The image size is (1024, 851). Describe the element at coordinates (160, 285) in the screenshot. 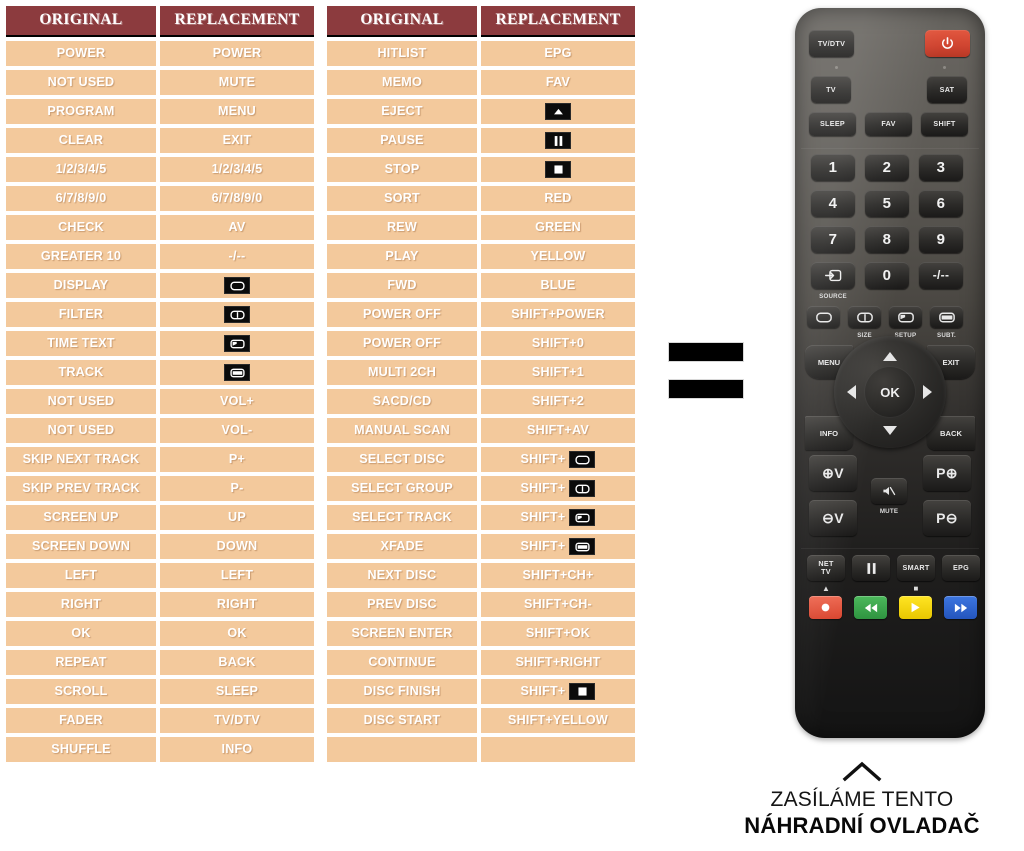

I see `table-row: DISPLAY` at that location.